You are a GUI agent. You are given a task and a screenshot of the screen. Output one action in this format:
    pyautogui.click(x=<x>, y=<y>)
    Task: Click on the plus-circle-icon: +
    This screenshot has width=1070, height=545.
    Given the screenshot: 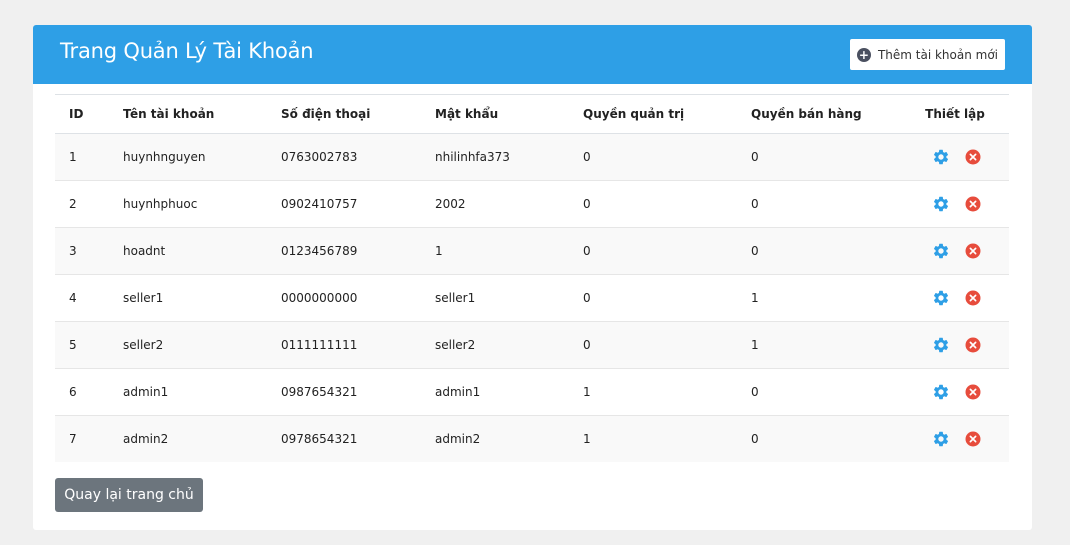 What is the action you would take?
    pyautogui.click(x=863, y=54)
    